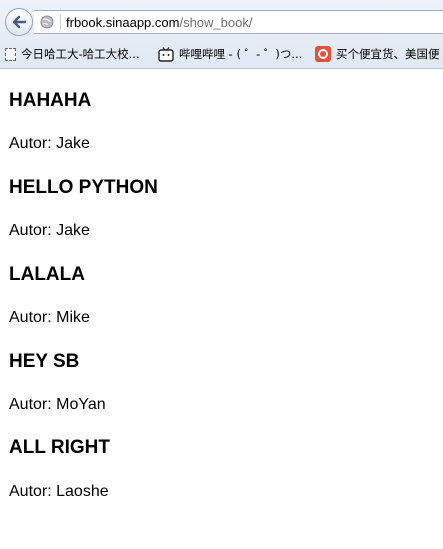  Describe the element at coordinates (57, 404) in the screenshot. I see `book-author: Autor: MoYan` at that location.